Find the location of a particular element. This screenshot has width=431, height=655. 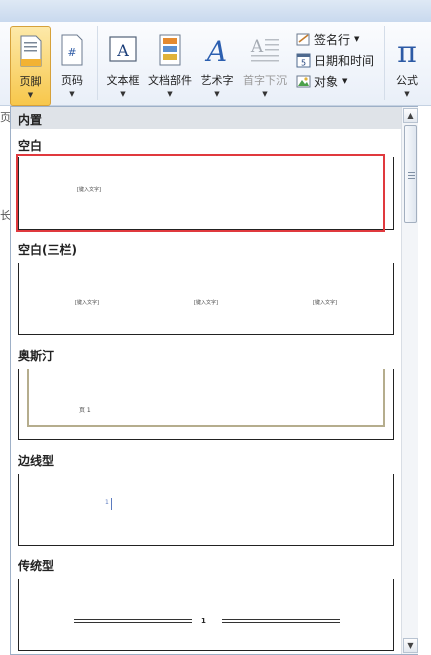

title-bar is located at coordinates (215, 11).